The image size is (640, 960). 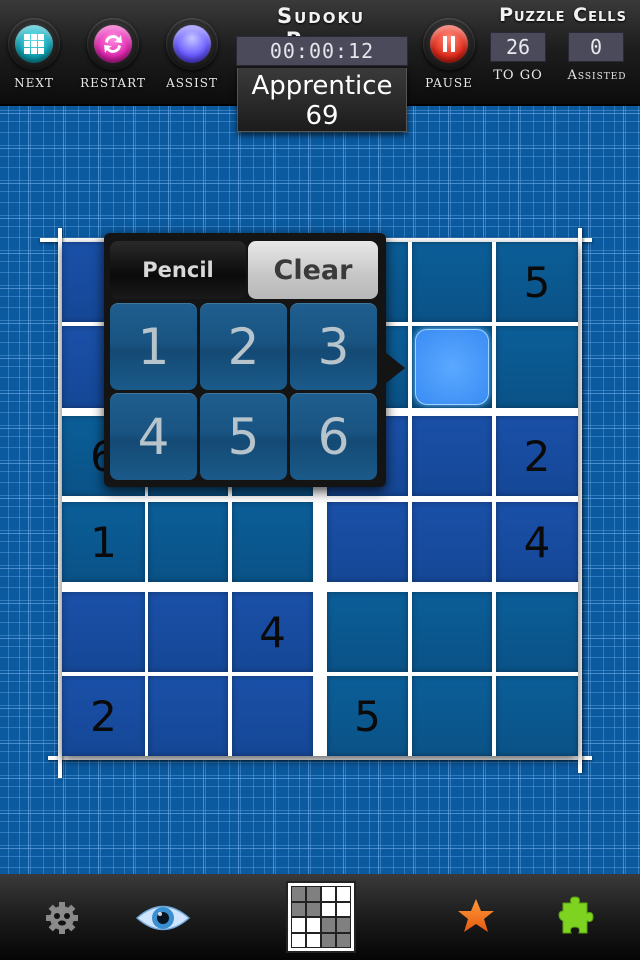 I want to click on assisted-label: Assisted, so click(x=597, y=75).